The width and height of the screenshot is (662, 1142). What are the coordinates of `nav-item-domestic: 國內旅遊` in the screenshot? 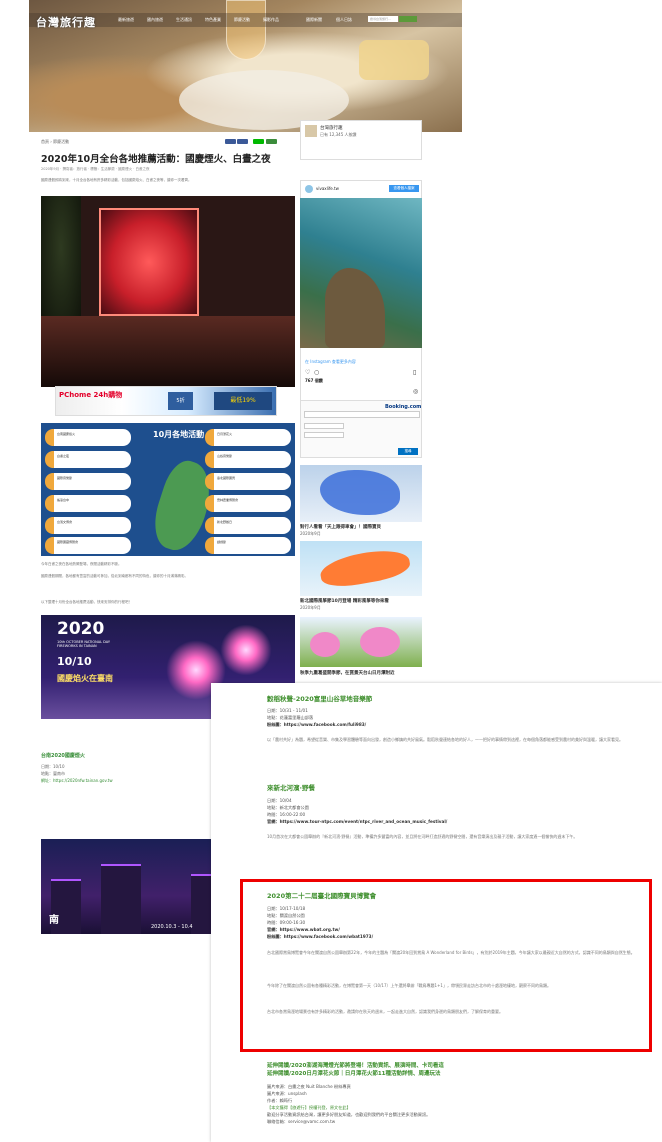 It's located at (155, 20).